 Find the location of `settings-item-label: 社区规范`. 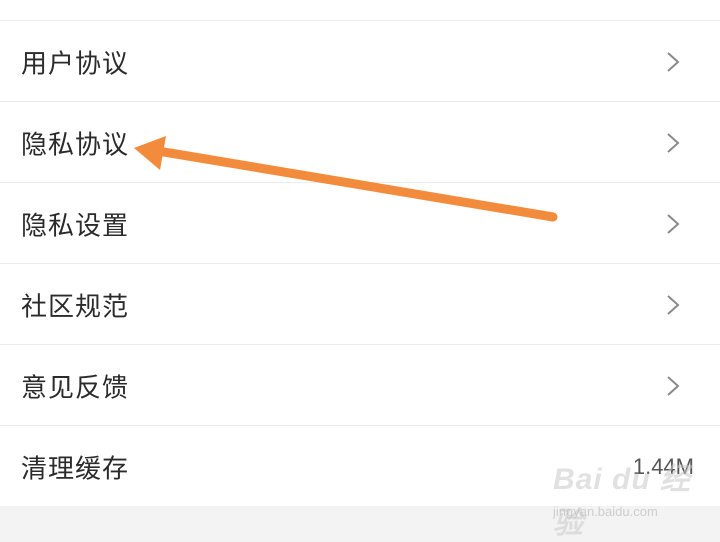

settings-item-label: 社区规范 is located at coordinates (75, 307).